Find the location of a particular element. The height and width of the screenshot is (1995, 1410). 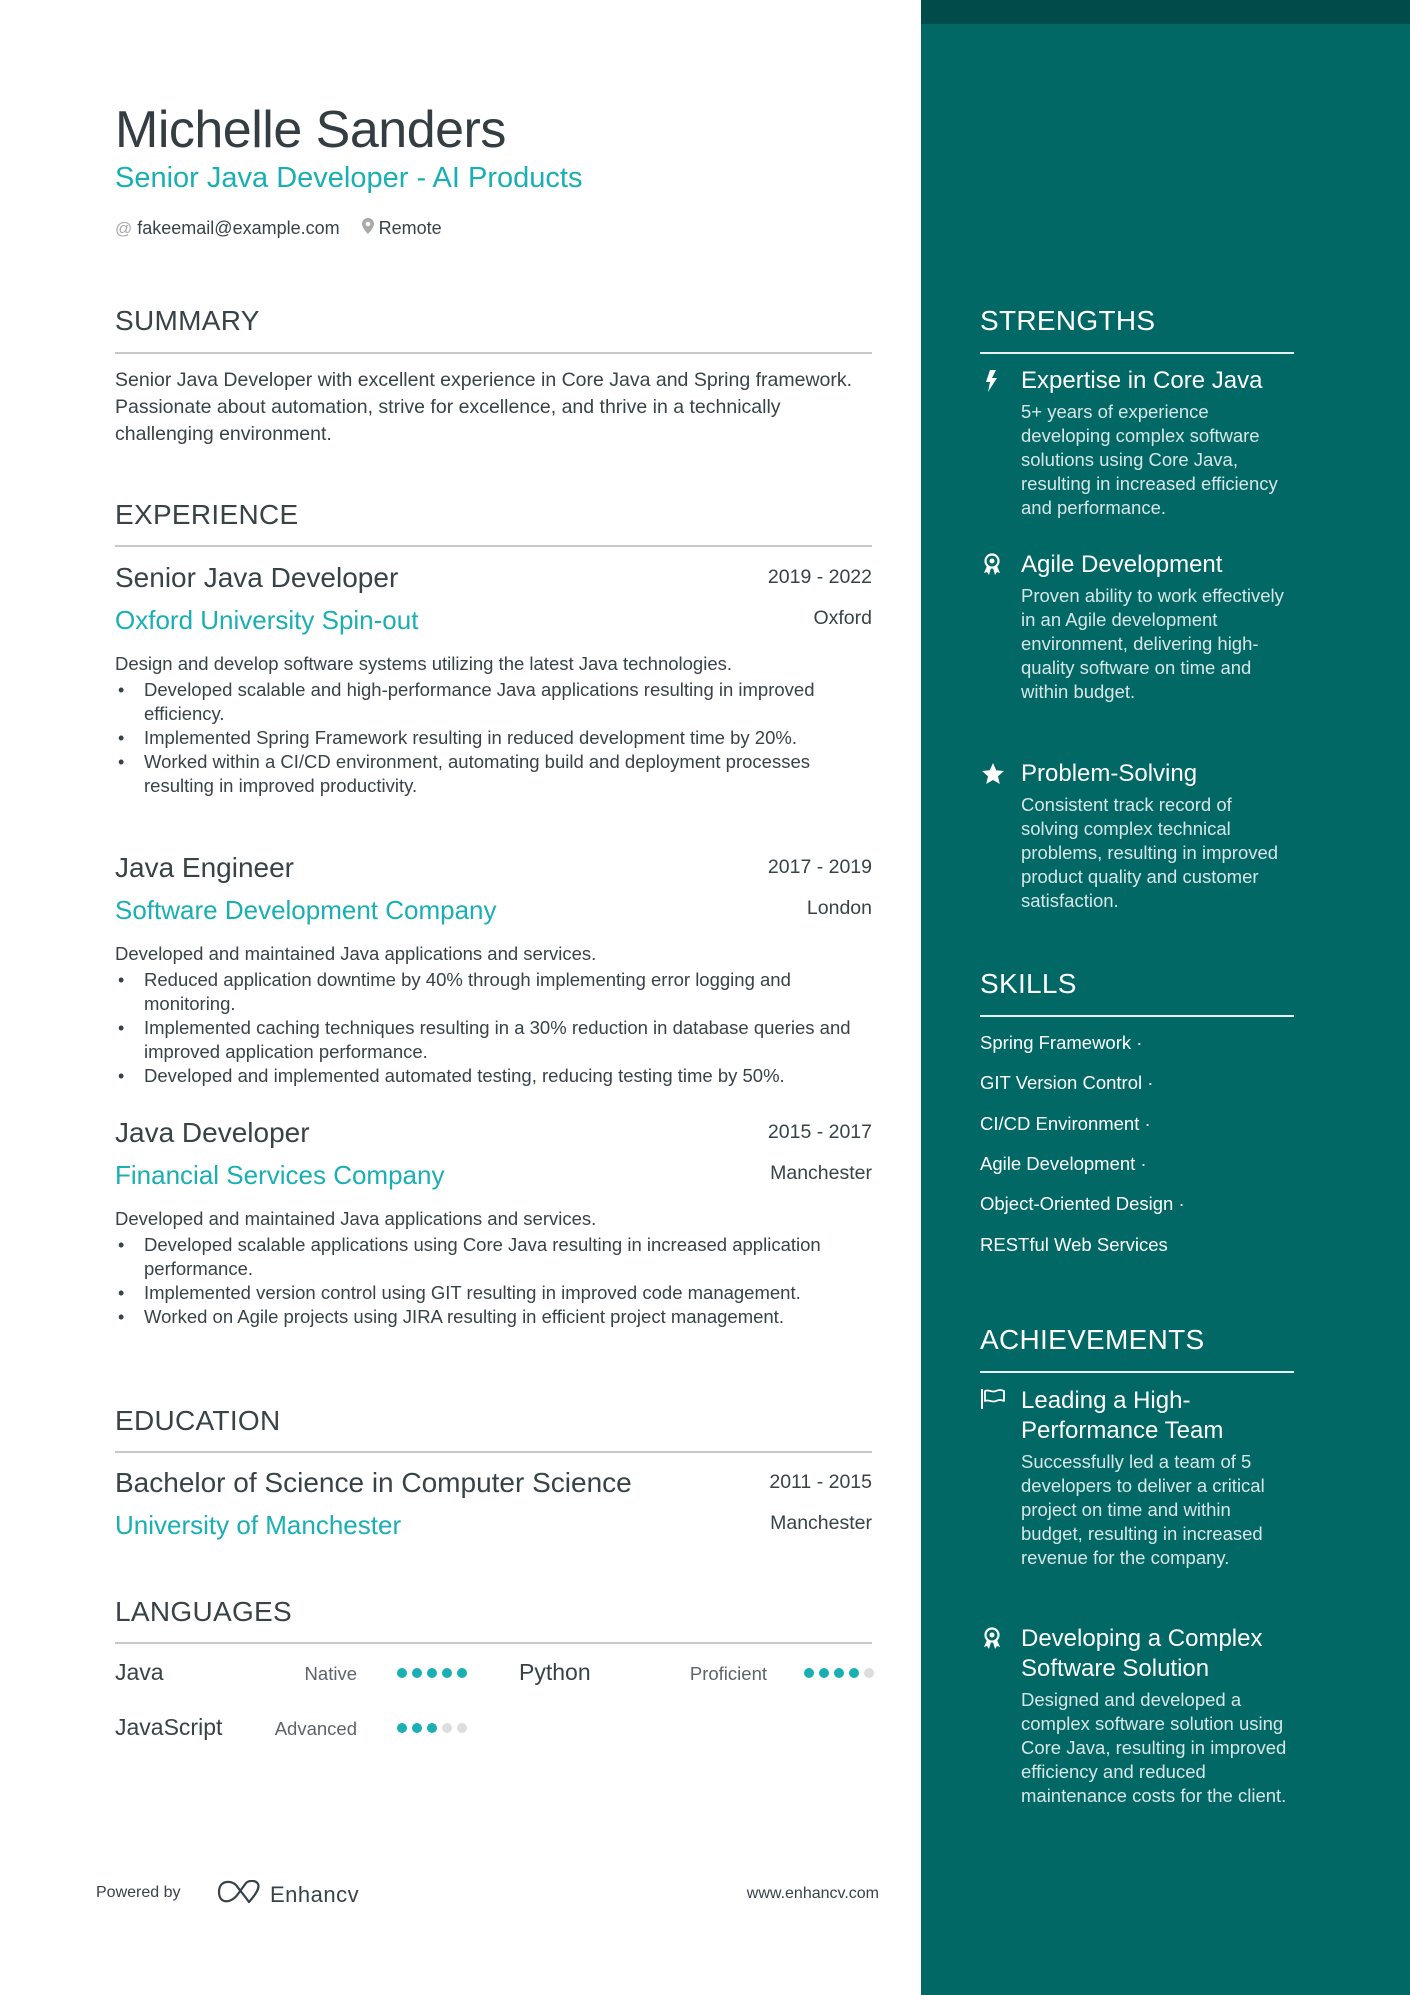

education-dates: 2011 - 2015 is located at coordinates (820, 1482).